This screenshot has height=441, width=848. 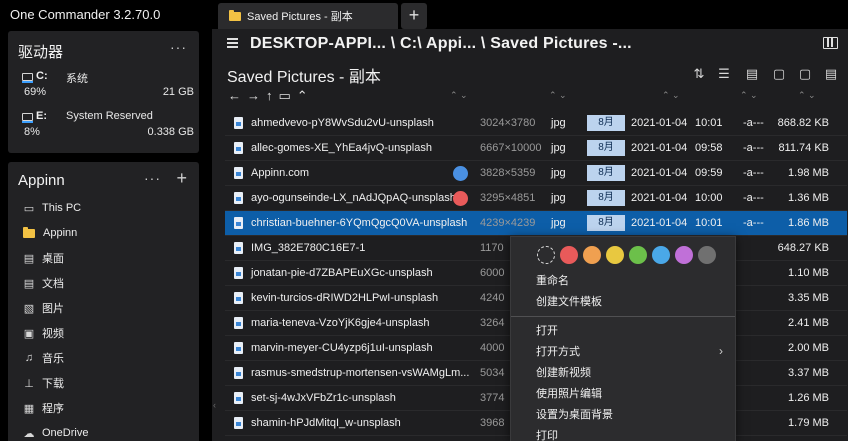 I want to click on file-name: ayo-ogunseinde-LX_nAdJQpAQ-unsplash, so click(x=353, y=198).